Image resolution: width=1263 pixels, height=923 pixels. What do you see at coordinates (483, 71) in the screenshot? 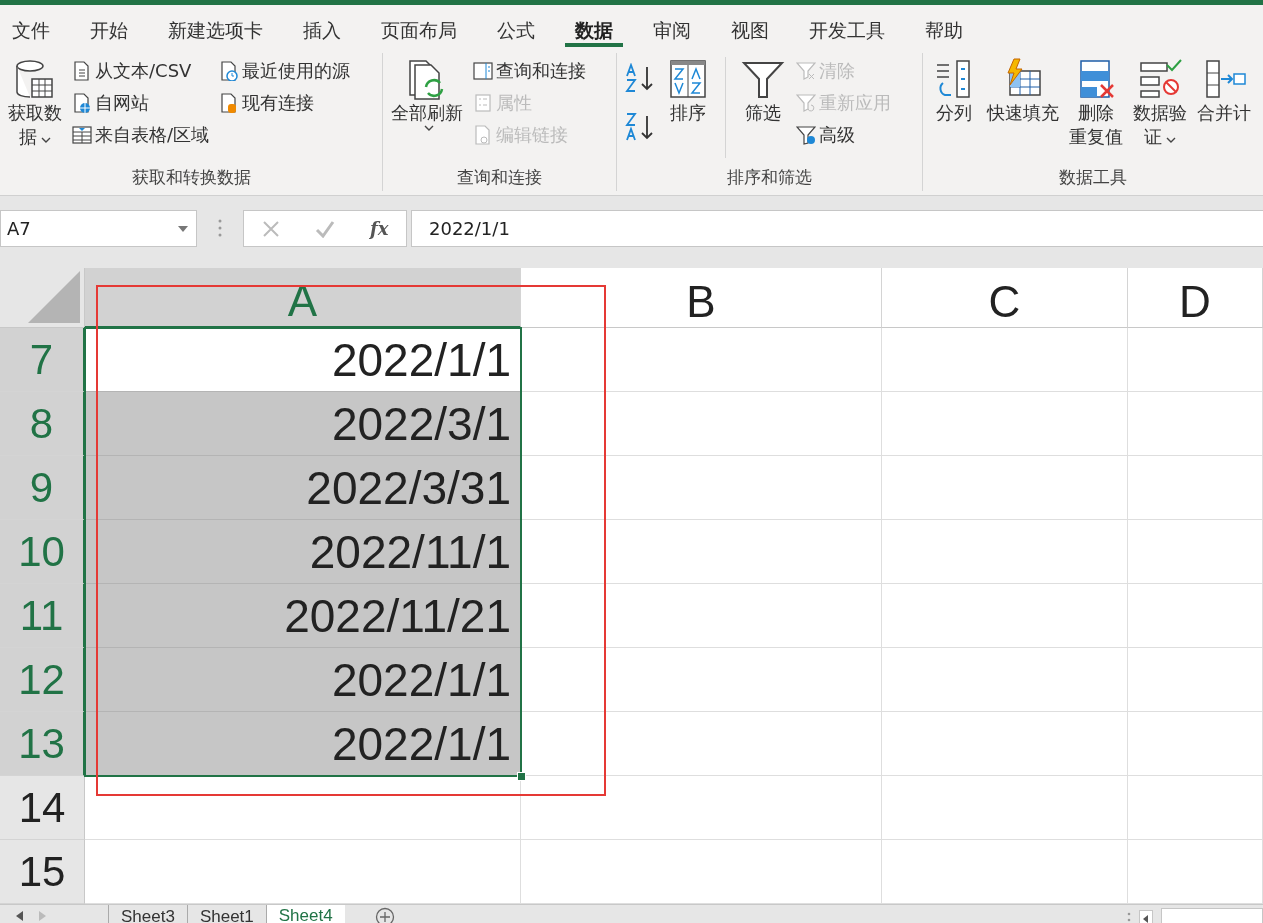
I see `panel-icon` at bounding box center [483, 71].